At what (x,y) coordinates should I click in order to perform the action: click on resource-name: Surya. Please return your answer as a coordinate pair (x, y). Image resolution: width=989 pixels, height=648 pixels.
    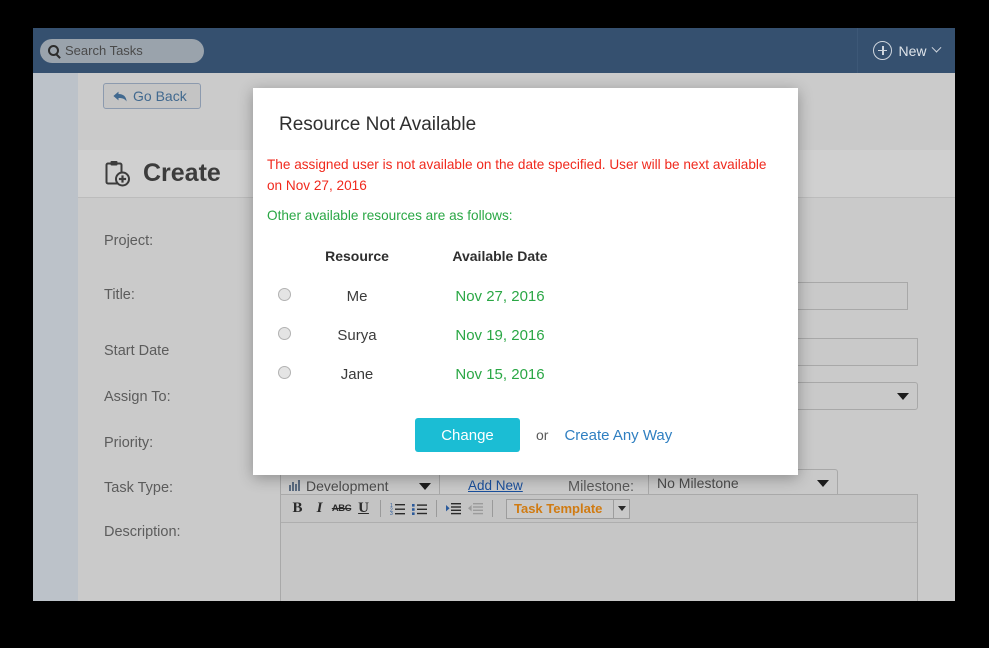
    Looking at the image, I should click on (357, 335).